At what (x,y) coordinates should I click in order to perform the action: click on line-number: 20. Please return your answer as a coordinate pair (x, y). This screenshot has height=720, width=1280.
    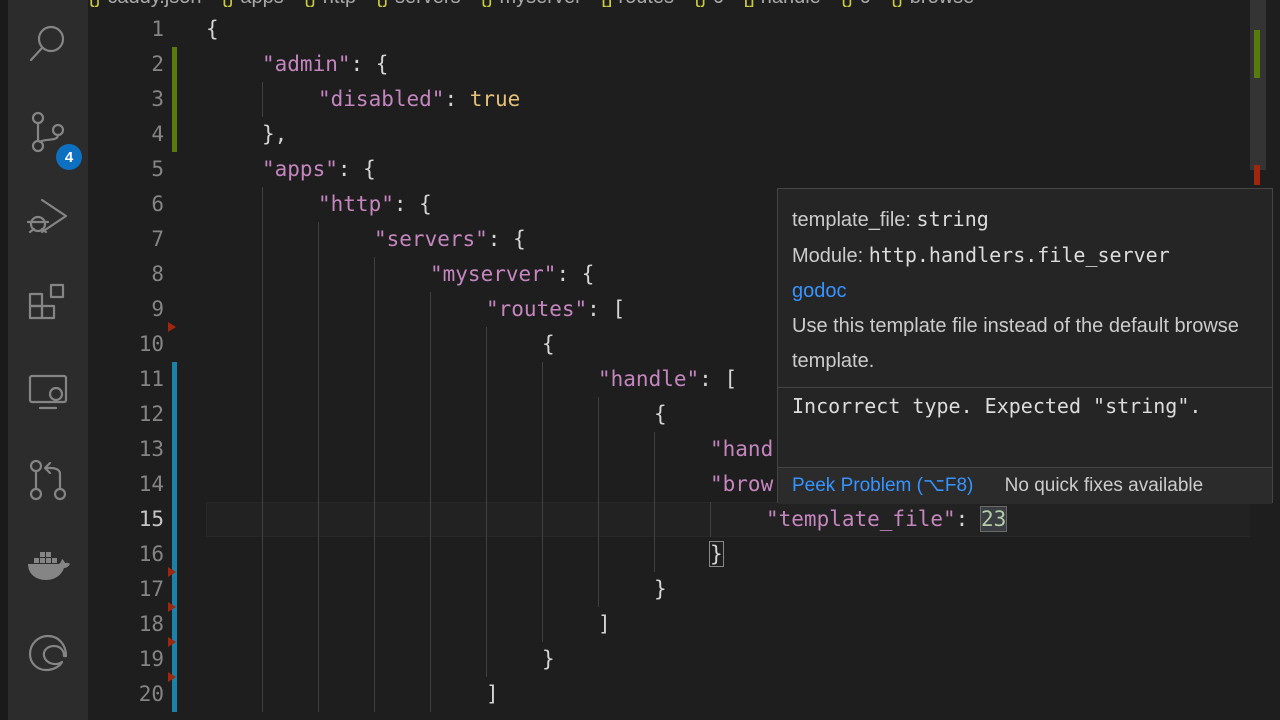
    Looking at the image, I should click on (151, 694).